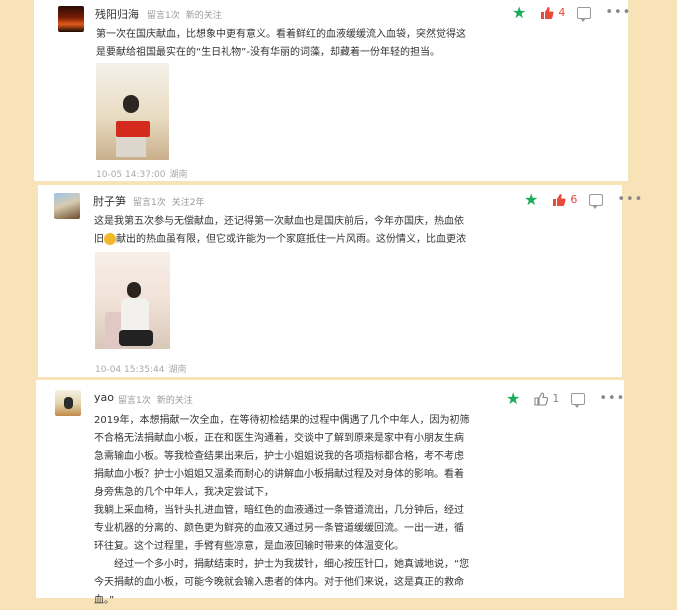 Image resolution: width=677 pixels, height=610 pixels. What do you see at coordinates (99, 239) in the screenshot?
I see `text-segment: 旧` at bounding box center [99, 239].